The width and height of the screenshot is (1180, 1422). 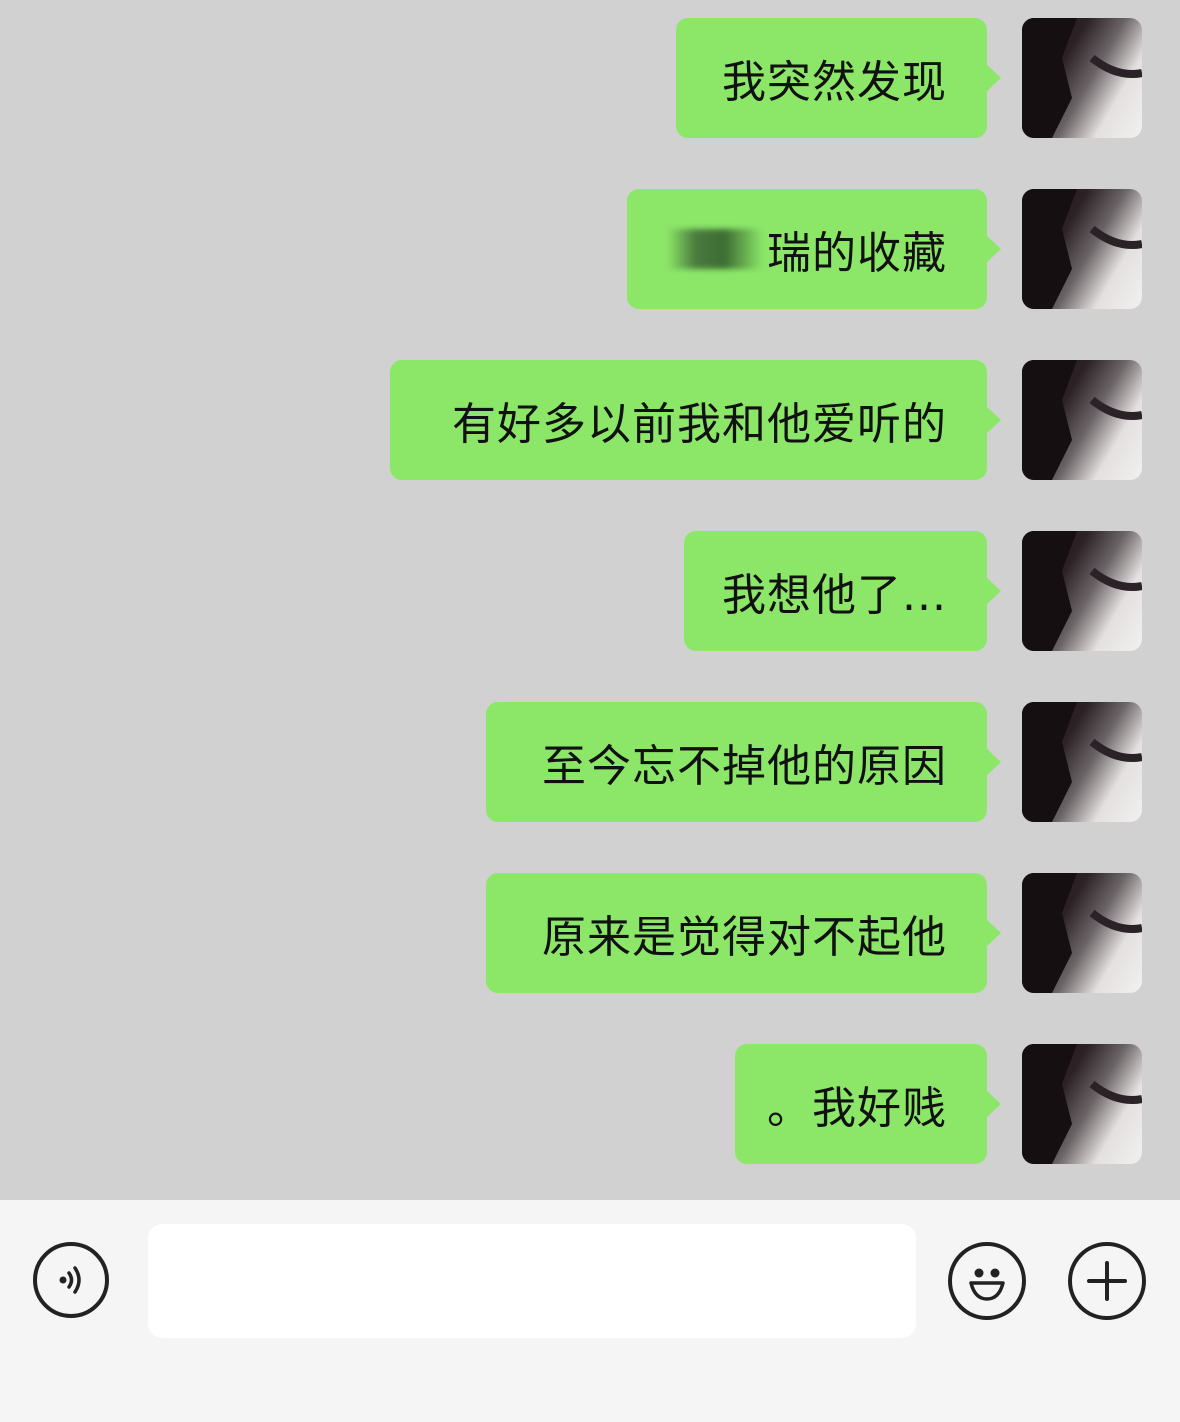 I want to click on message-row: 瑞的收藏, so click(x=590, y=250).